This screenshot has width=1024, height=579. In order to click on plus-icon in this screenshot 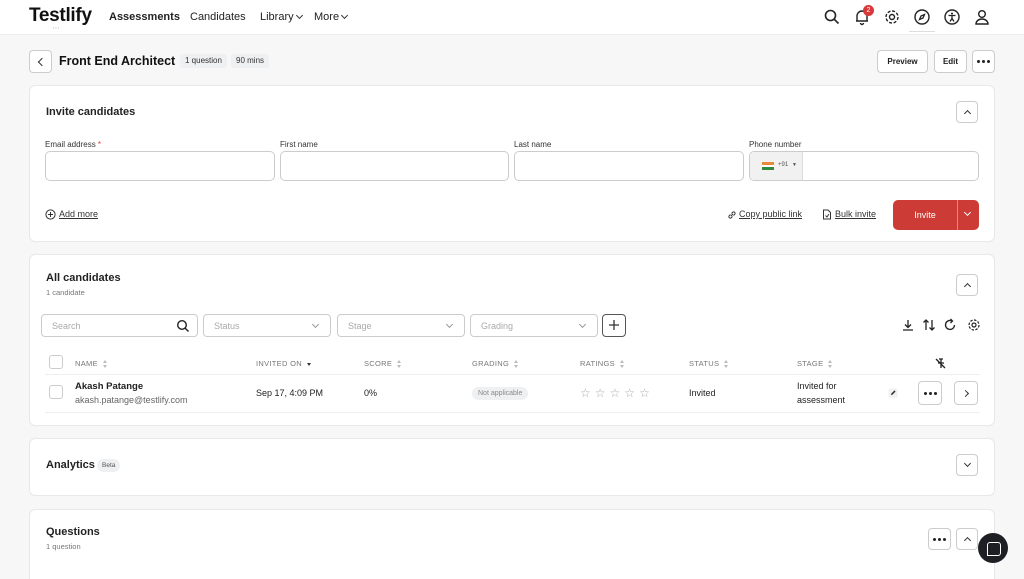, I will do `click(614, 325)`.